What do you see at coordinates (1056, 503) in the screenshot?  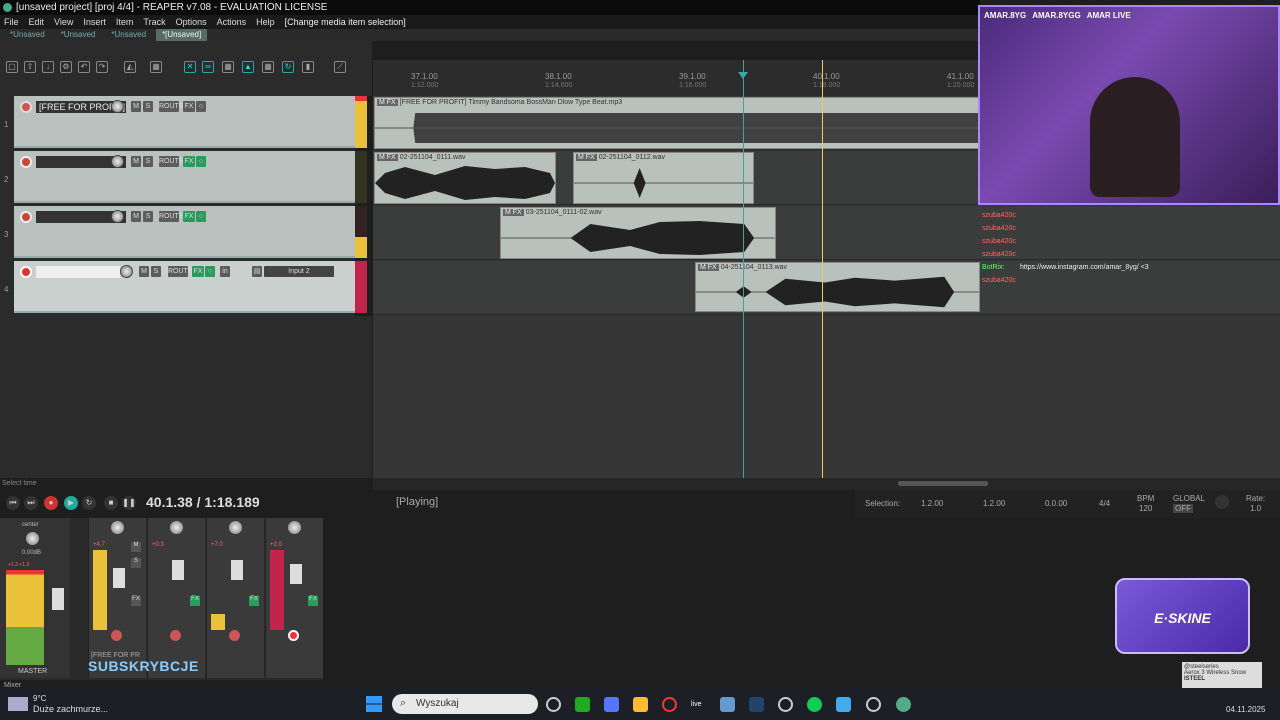 I see `selection-length: 0.0.00` at bounding box center [1056, 503].